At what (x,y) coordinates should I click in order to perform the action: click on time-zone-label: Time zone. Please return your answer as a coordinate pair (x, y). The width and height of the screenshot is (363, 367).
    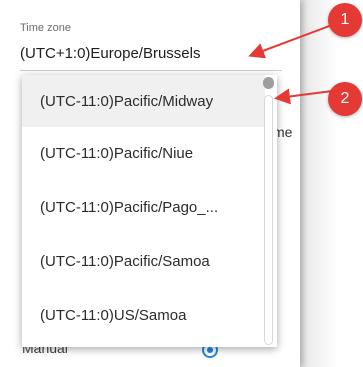
    Looking at the image, I should click on (45, 28).